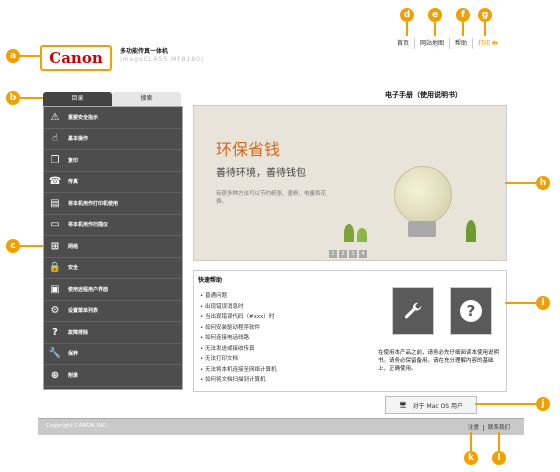  What do you see at coordinates (238, 370) in the screenshot?
I see `quick-help-link: 无法将本机连接至网络计算机` at bounding box center [238, 370].